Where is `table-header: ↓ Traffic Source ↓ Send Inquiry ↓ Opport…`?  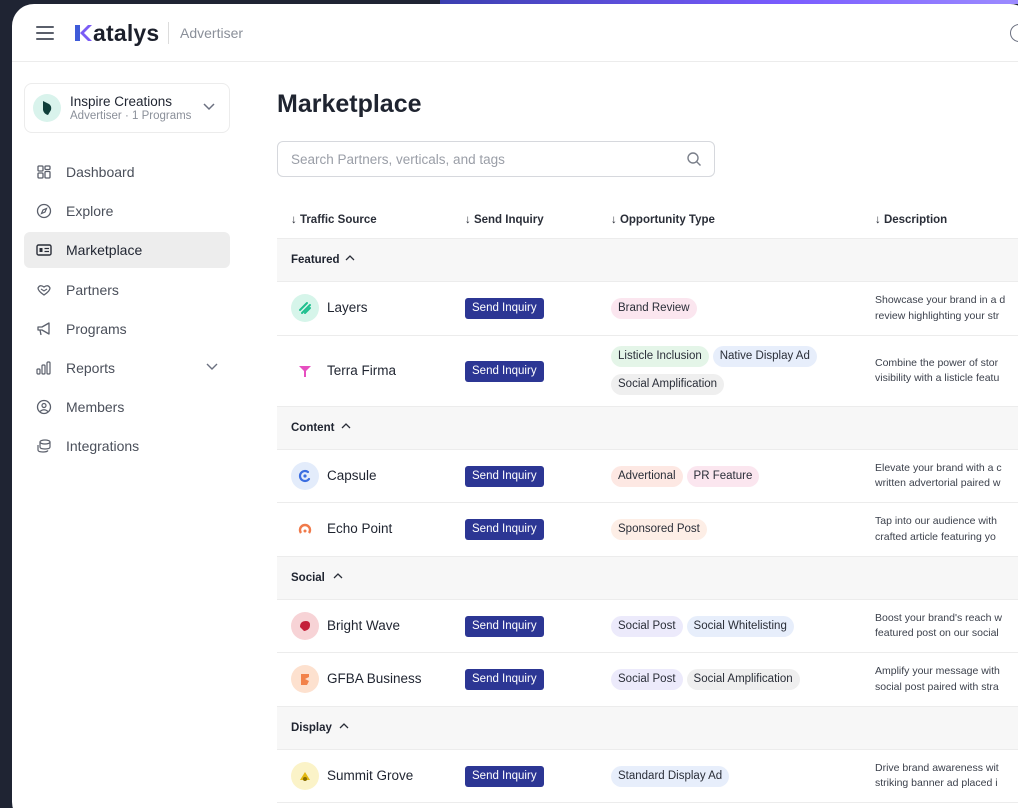 table-header: ↓ Traffic Source ↓ Send Inquiry ↓ Opport… is located at coordinates (647, 221).